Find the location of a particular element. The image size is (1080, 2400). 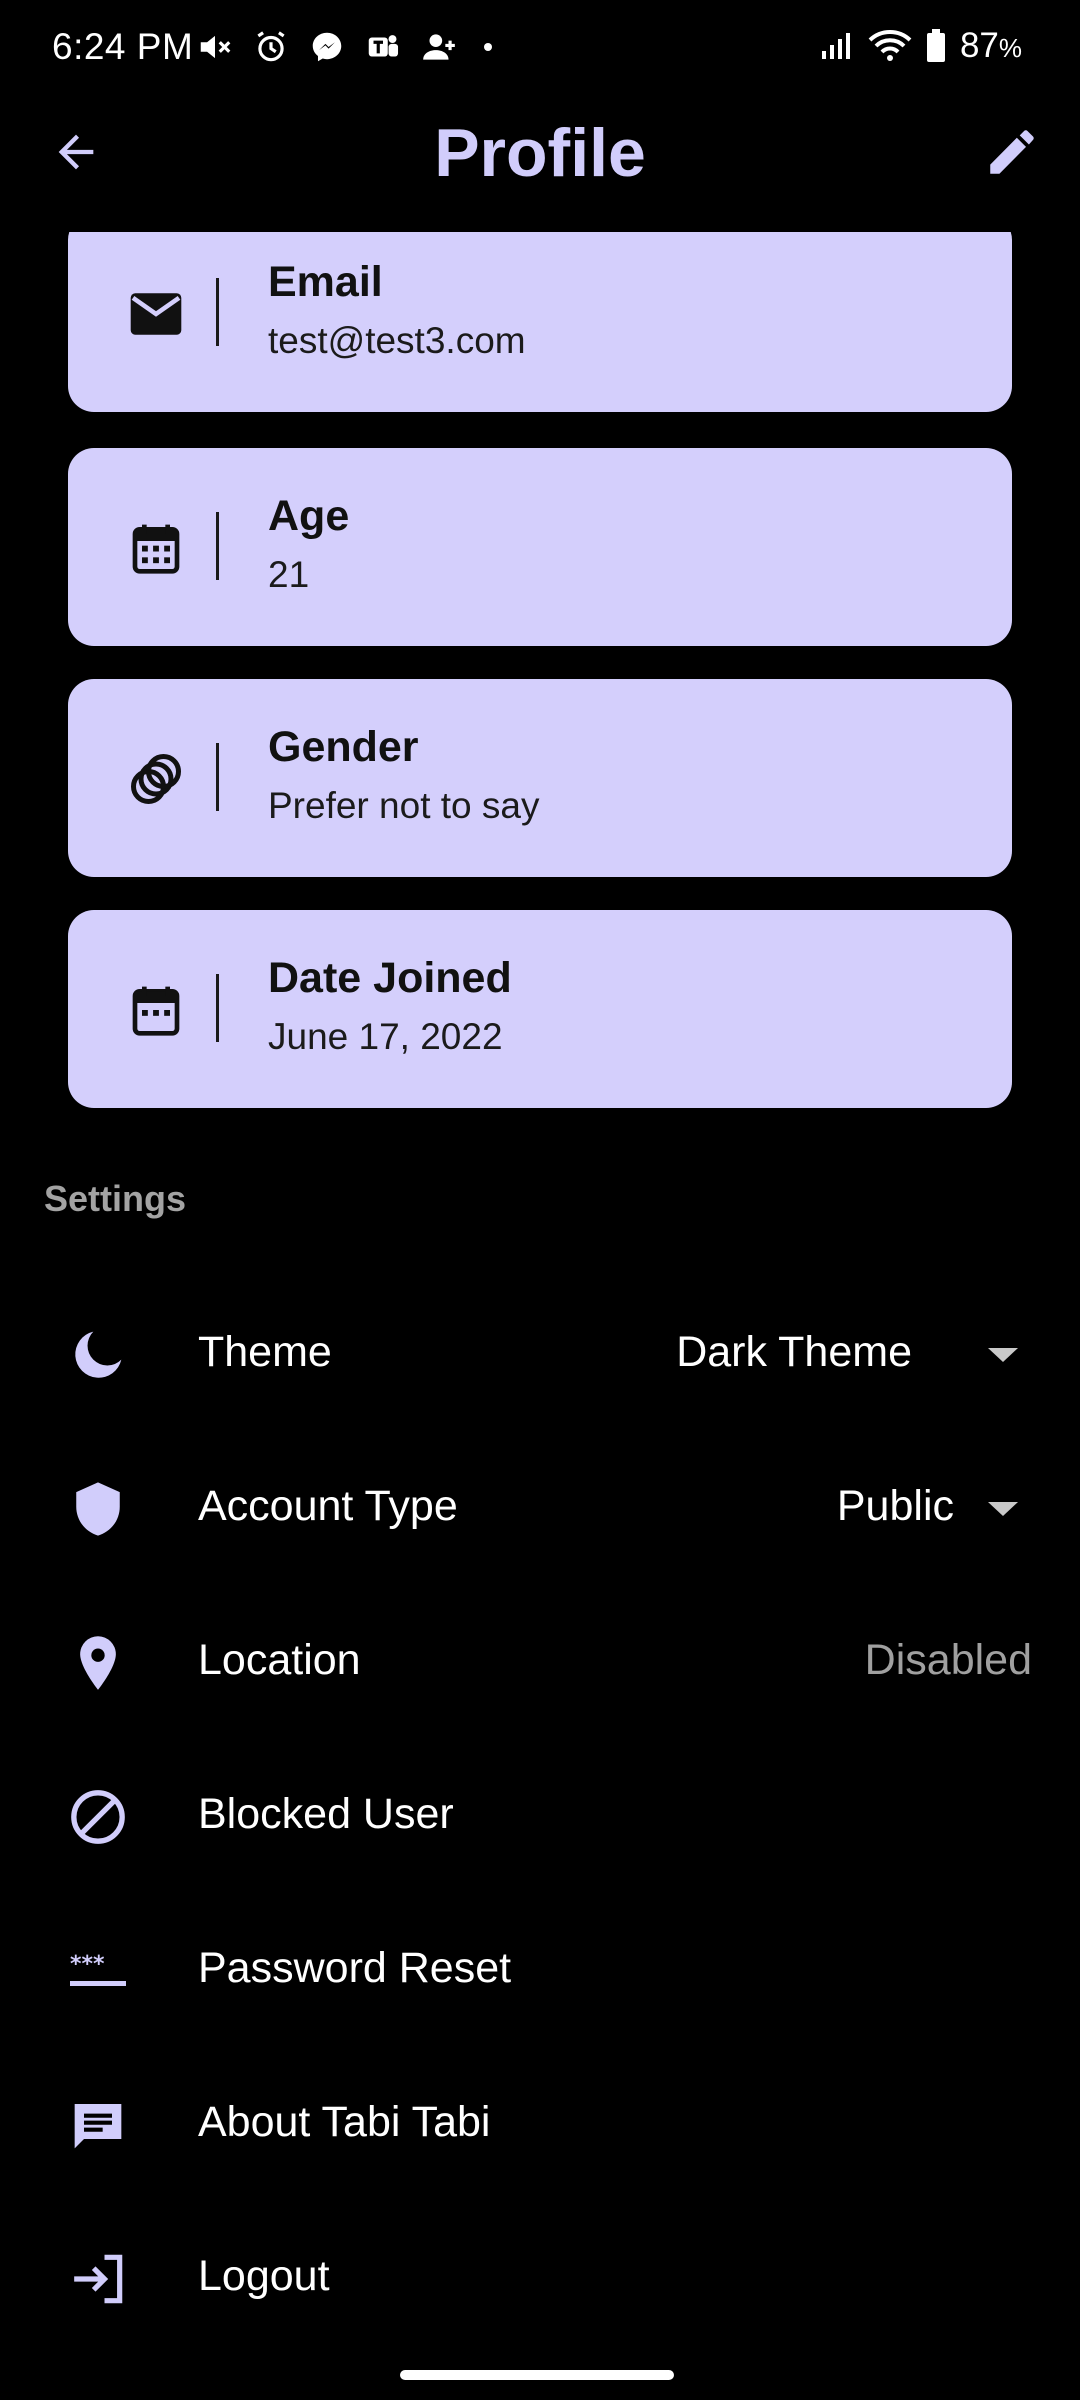

calendar-icon is located at coordinates (156, 548).